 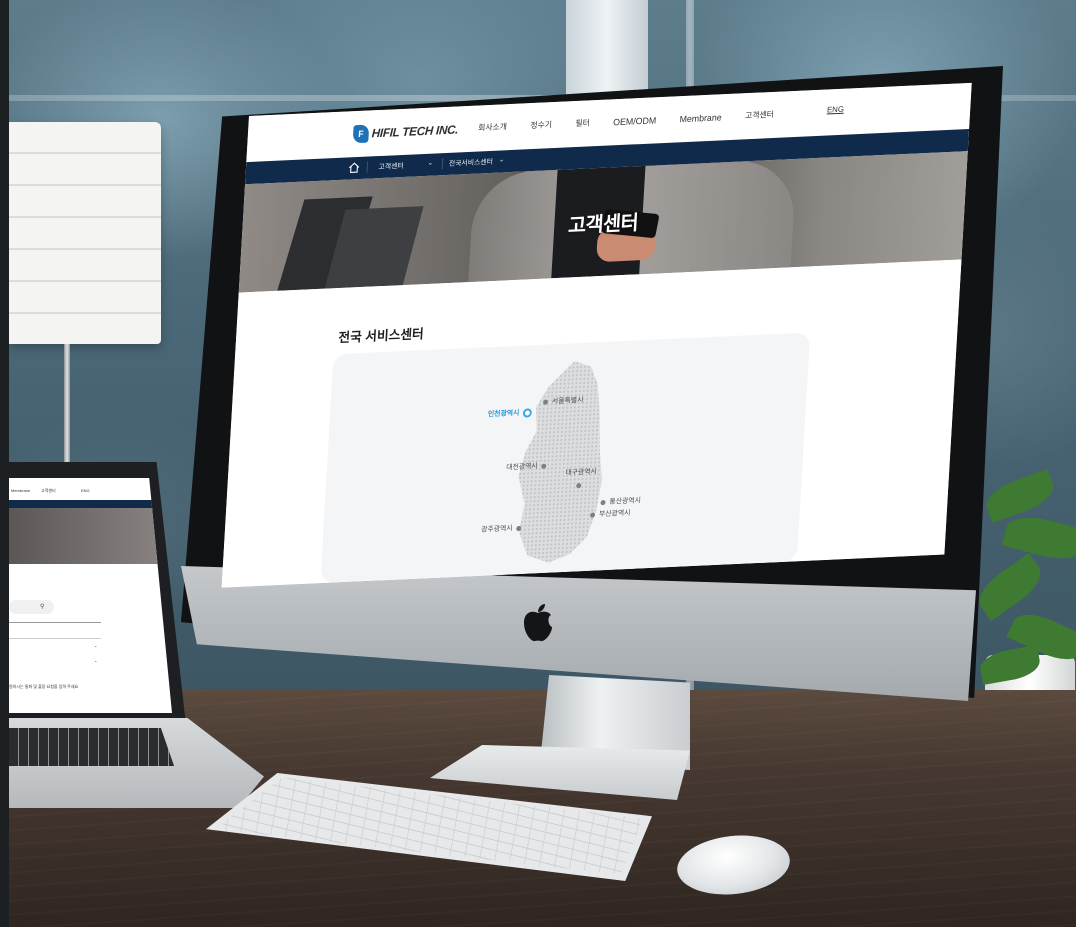 I want to click on chevron-up-icon: ⌃, so click(x=95, y=662).